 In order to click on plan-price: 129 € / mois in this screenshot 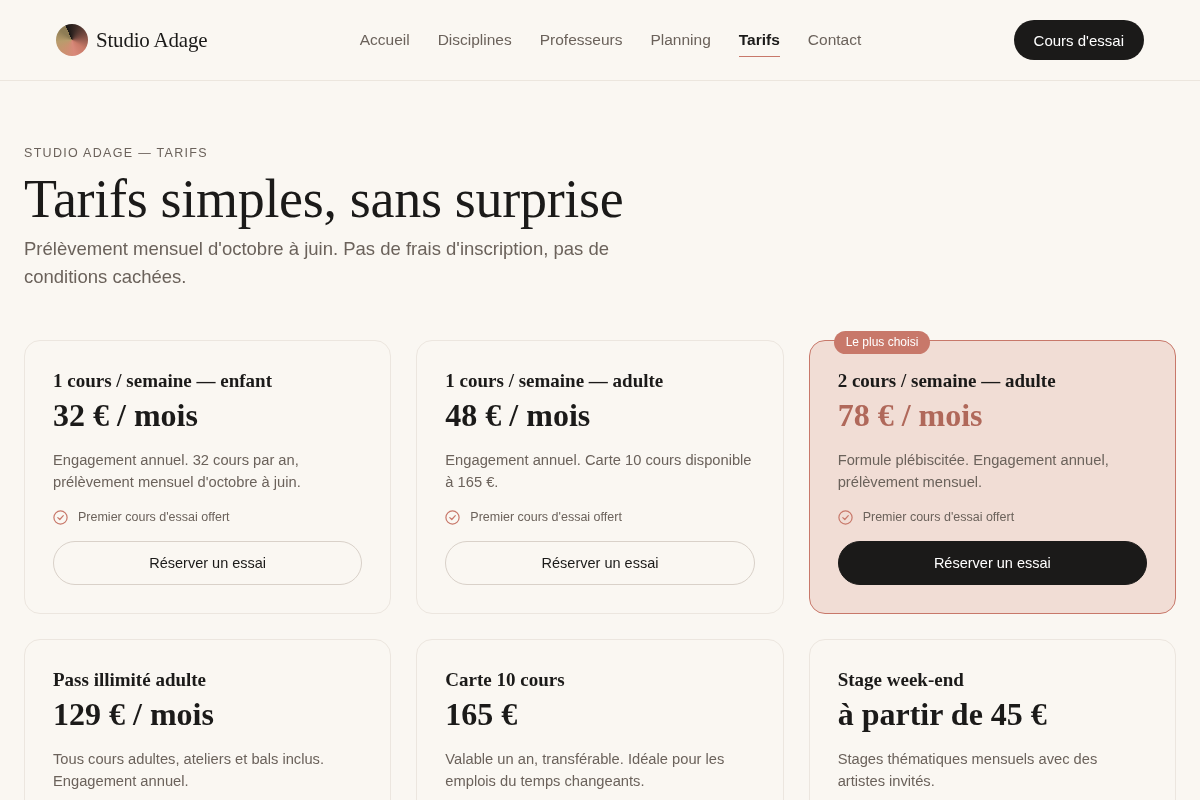, I will do `click(134, 714)`.